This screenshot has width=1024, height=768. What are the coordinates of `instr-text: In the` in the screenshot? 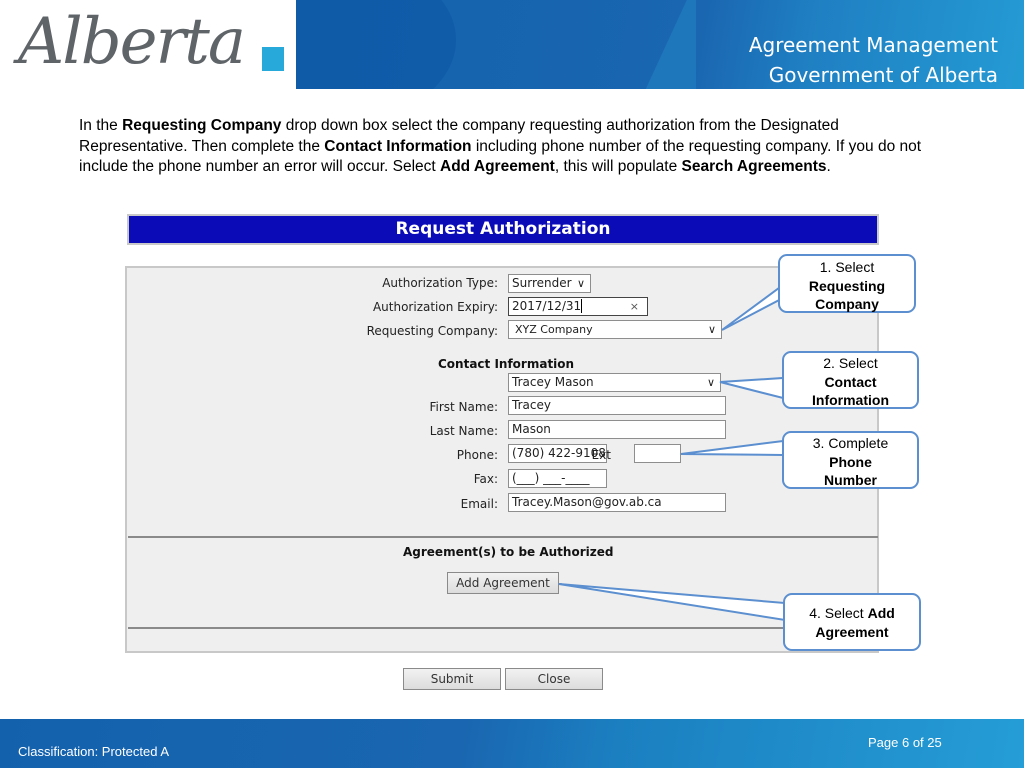 It's located at (101, 125).